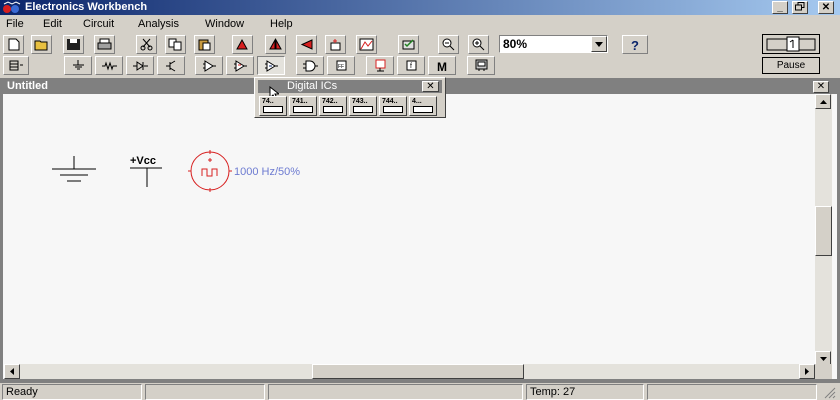  I want to click on resistor-icon, so click(109, 66).